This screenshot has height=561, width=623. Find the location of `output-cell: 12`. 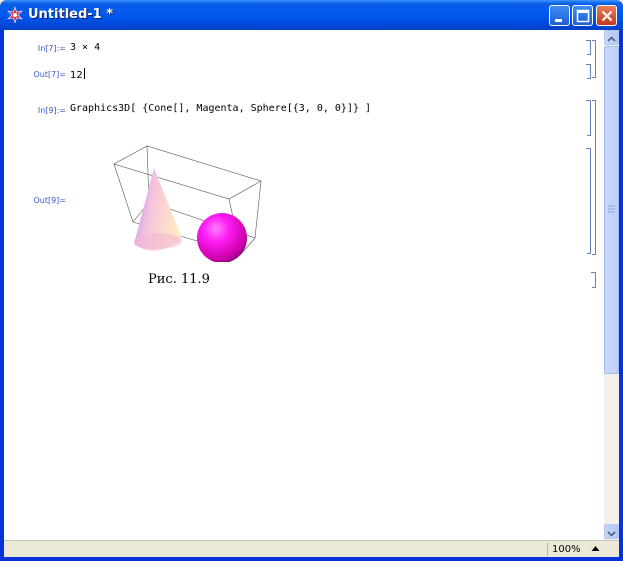

output-cell: 12 is located at coordinates (77, 74).